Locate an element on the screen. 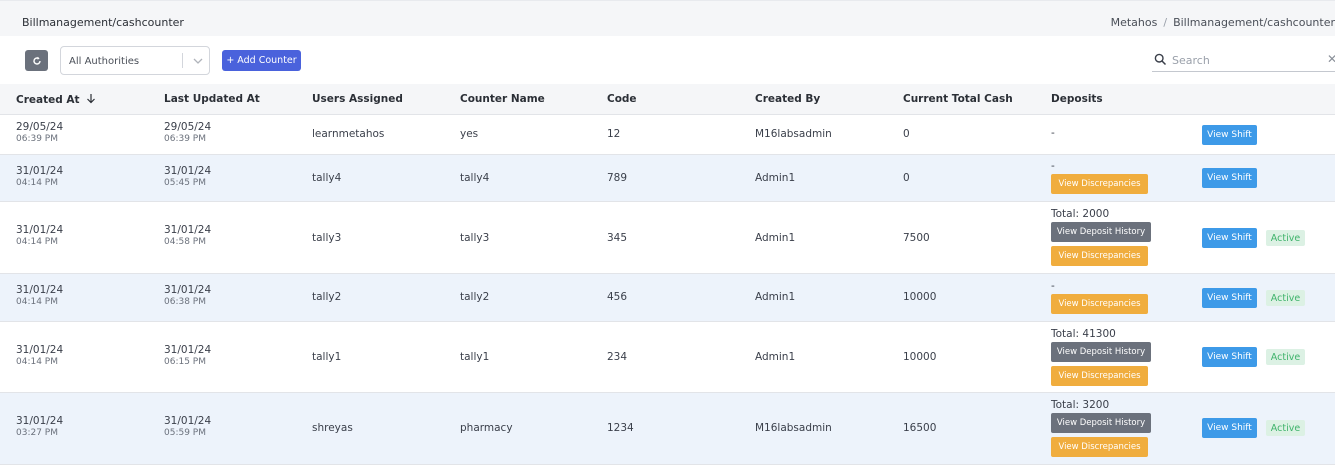  updated-at-cell: 31/01/24 05:45 PM is located at coordinates (187, 176).